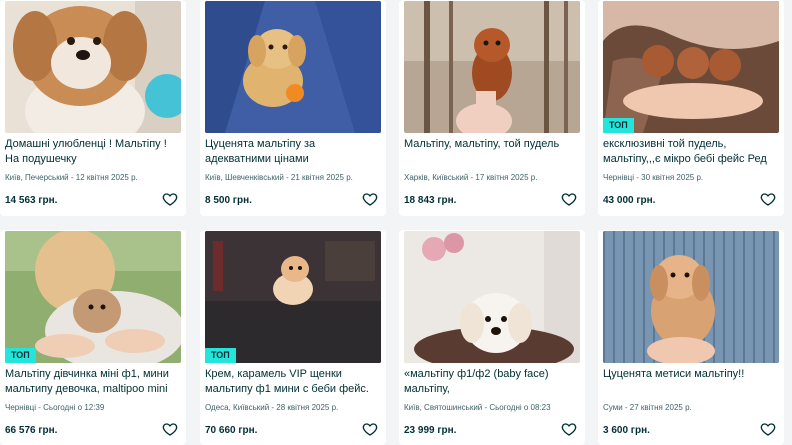 The height and width of the screenshot is (445, 792). Describe the element at coordinates (471, 177) in the screenshot. I see `listing-location-date: Харків, Київський - 17 квітня 2025 р.` at that location.